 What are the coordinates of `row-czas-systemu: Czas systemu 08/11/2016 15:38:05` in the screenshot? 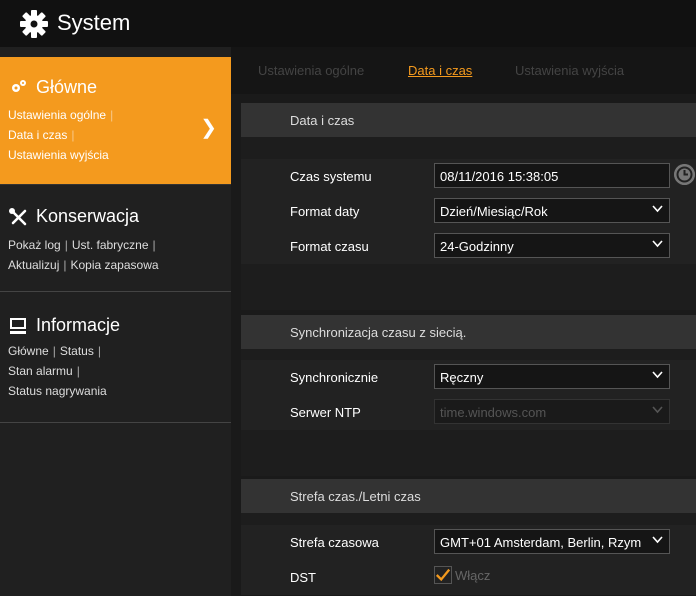 It's located at (468, 176).